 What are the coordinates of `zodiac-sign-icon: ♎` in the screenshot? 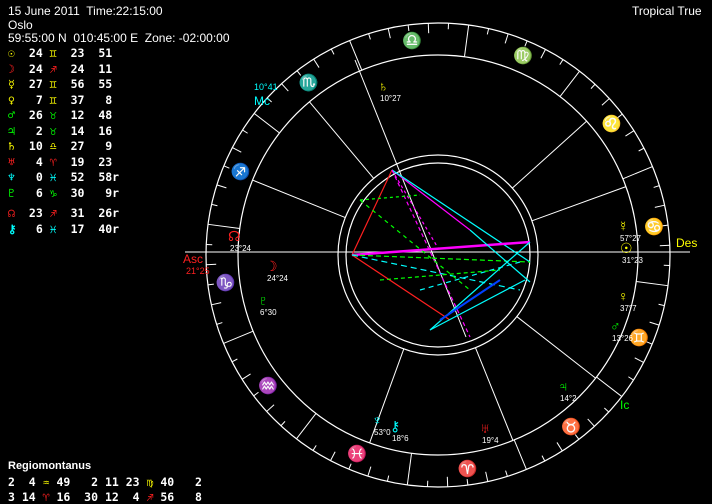 It's located at (412, 41).